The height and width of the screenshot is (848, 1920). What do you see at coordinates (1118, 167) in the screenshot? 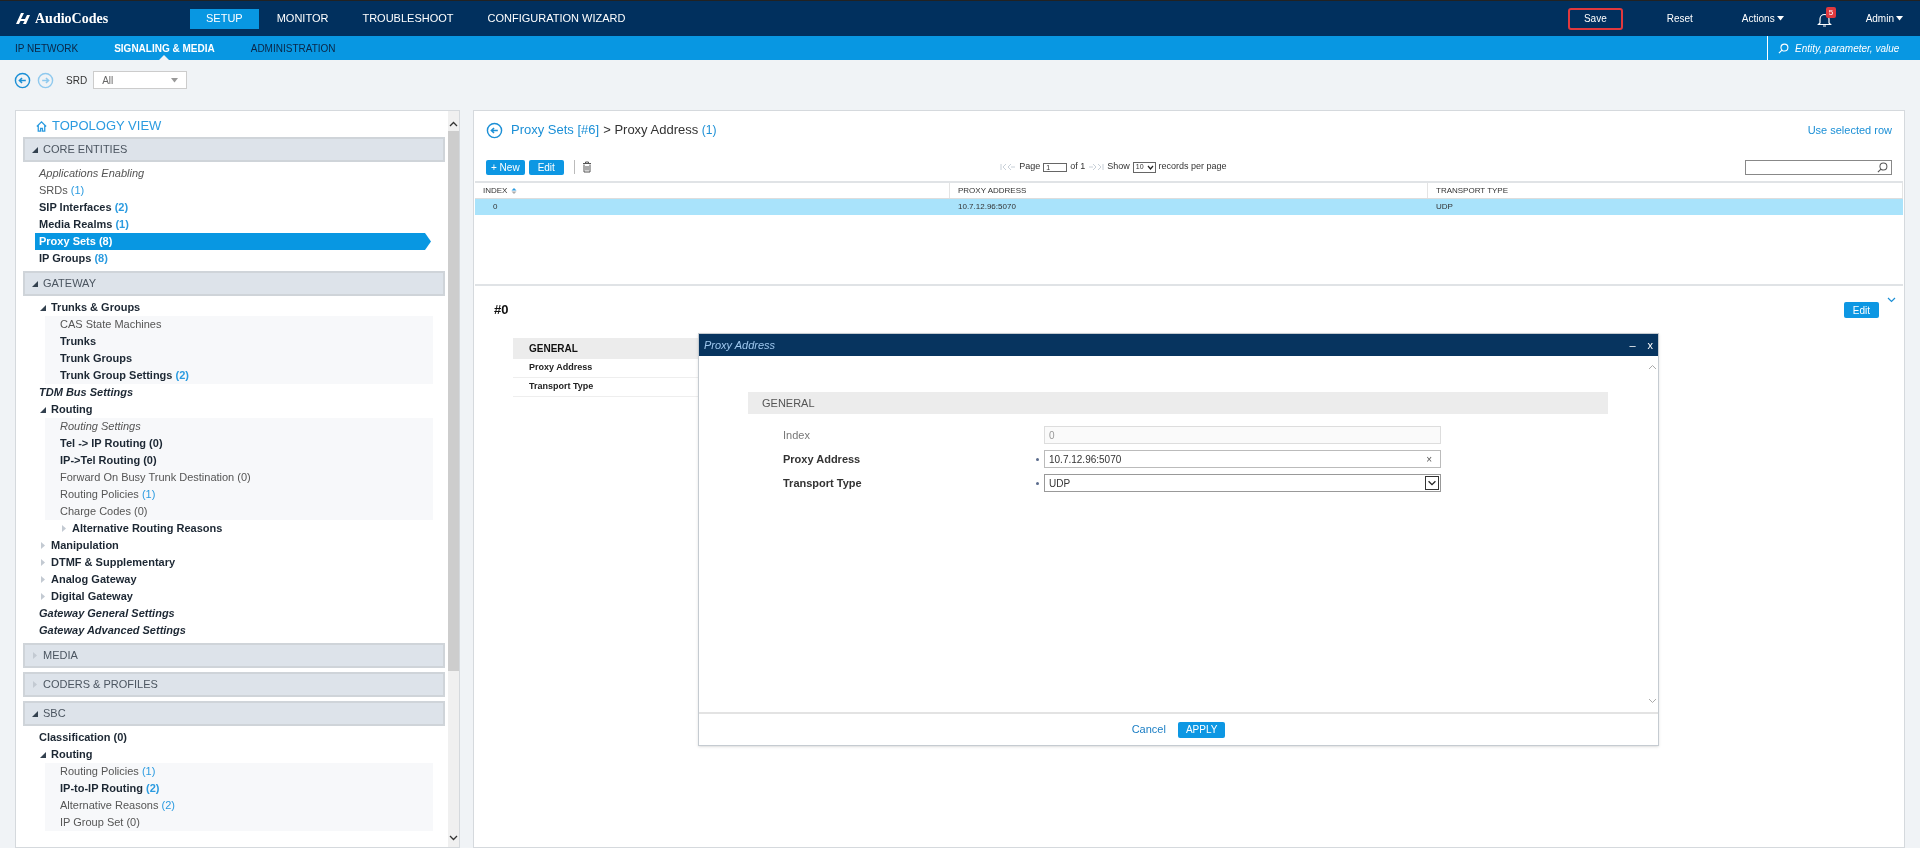
I see `show-label: Show` at bounding box center [1118, 167].